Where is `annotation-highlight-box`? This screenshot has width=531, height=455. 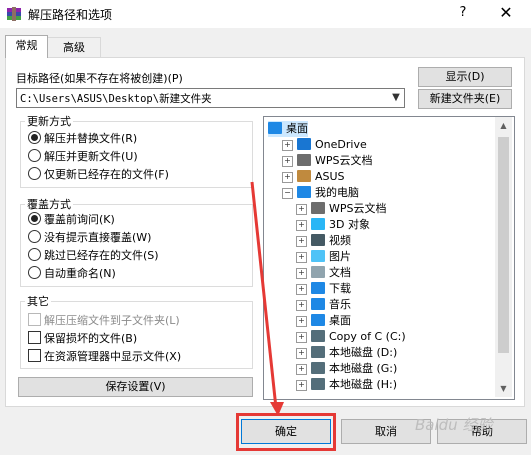 annotation-highlight-box is located at coordinates (286, 432).